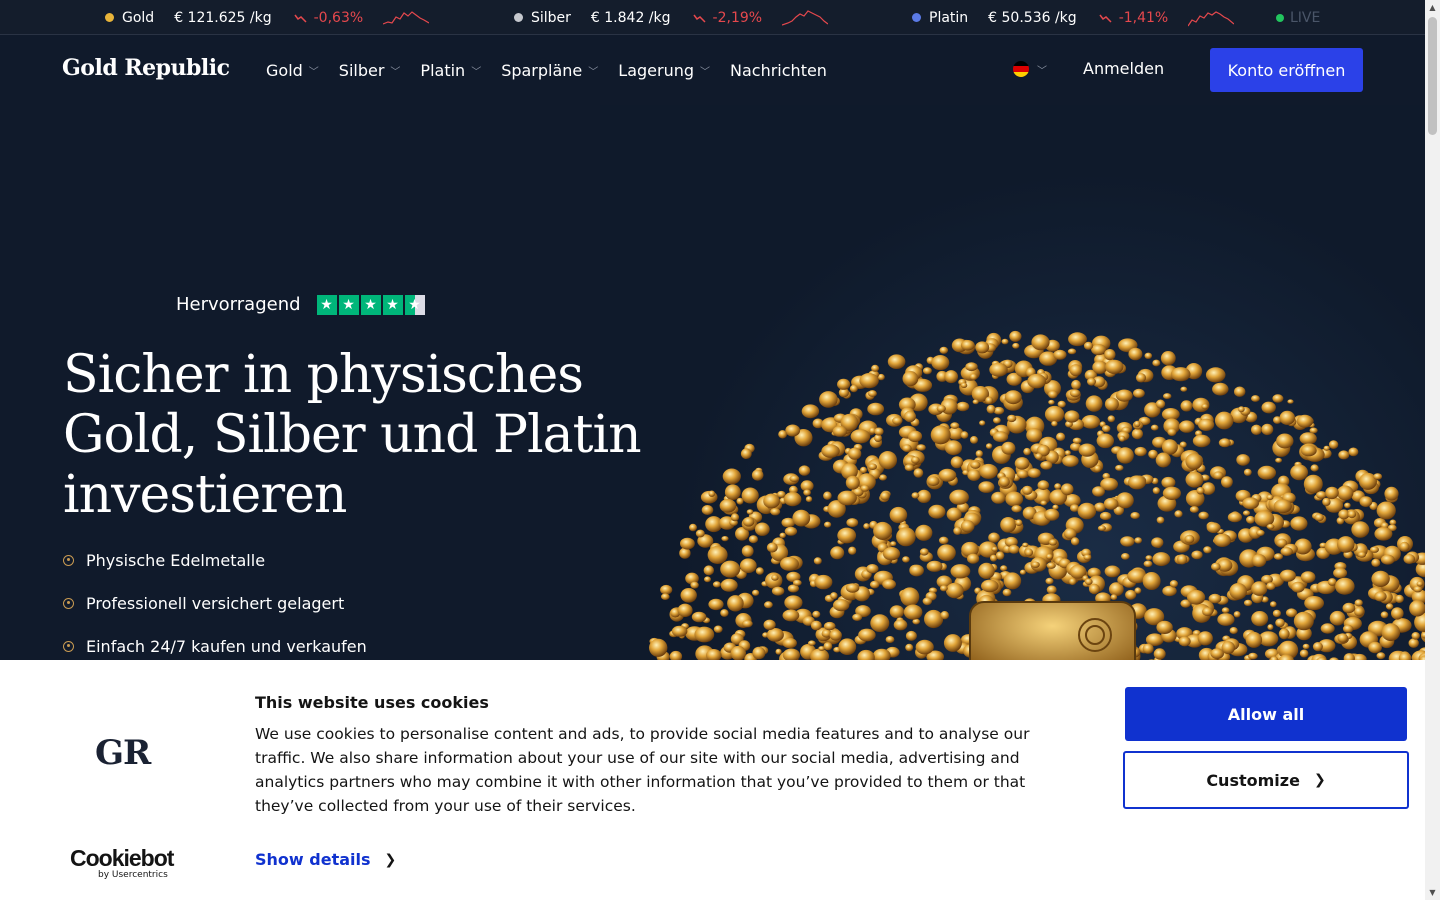 The height and width of the screenshot is (900, 1440). What do you see at coordinates (1266, 714) in the screenshot?
I see `allow-all-button: Allow all` at bounding box center [1266, 714].